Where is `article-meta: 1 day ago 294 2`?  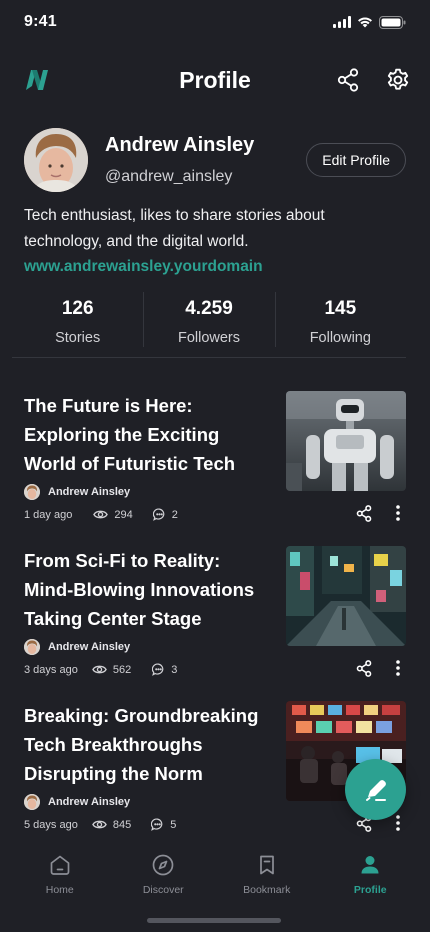 article-meta: 1 day ago 294 2 is located at coordinates (101, 514).